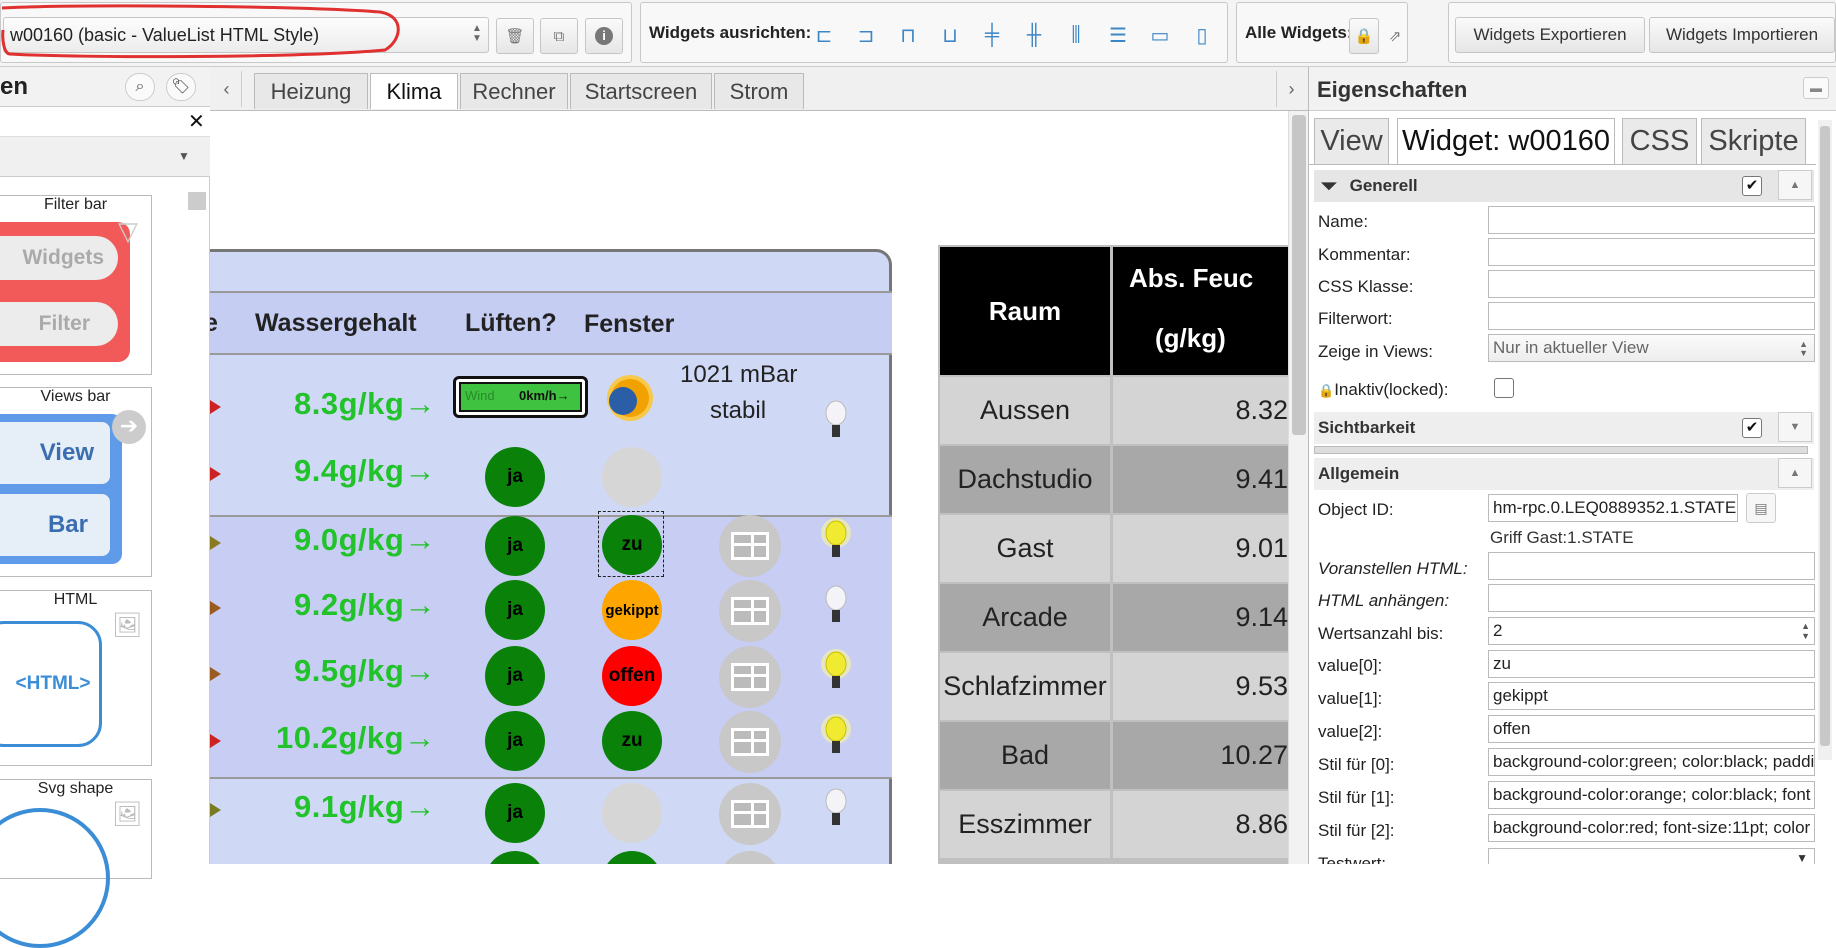  Describe the element at coordinates (1364, 36) in the screenshot. I see `lock-all-button: 🔒` at that location.